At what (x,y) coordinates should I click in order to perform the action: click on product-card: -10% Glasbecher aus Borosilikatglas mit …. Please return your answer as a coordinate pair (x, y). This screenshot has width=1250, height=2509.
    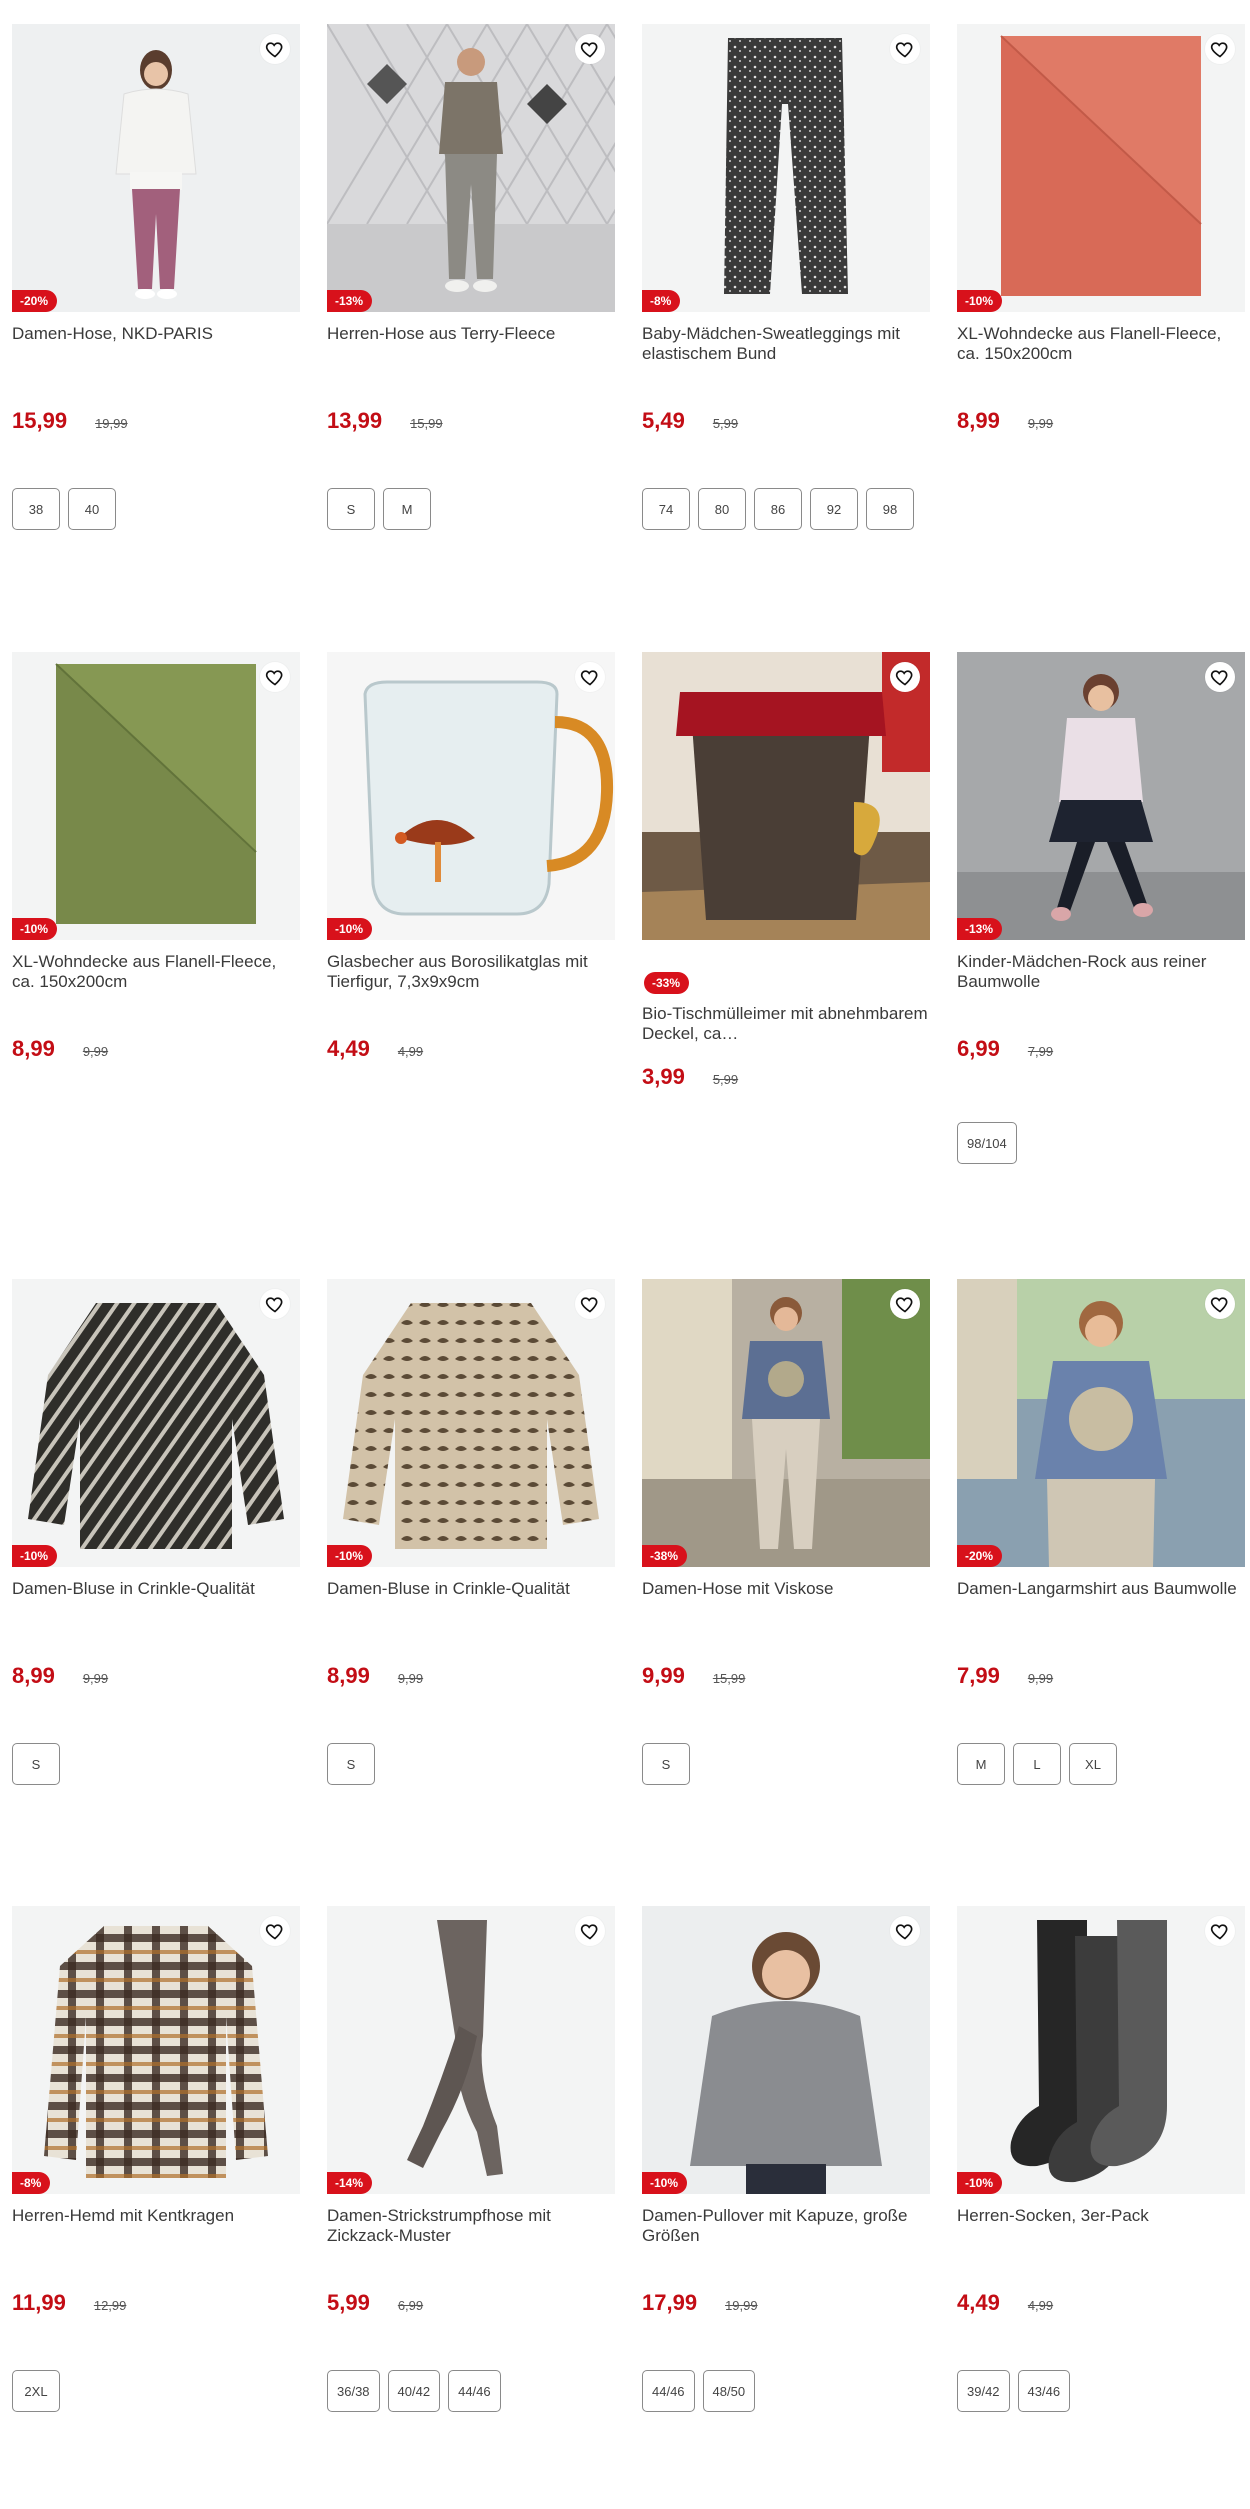
    Looking at the image, I should click on (471, 858).